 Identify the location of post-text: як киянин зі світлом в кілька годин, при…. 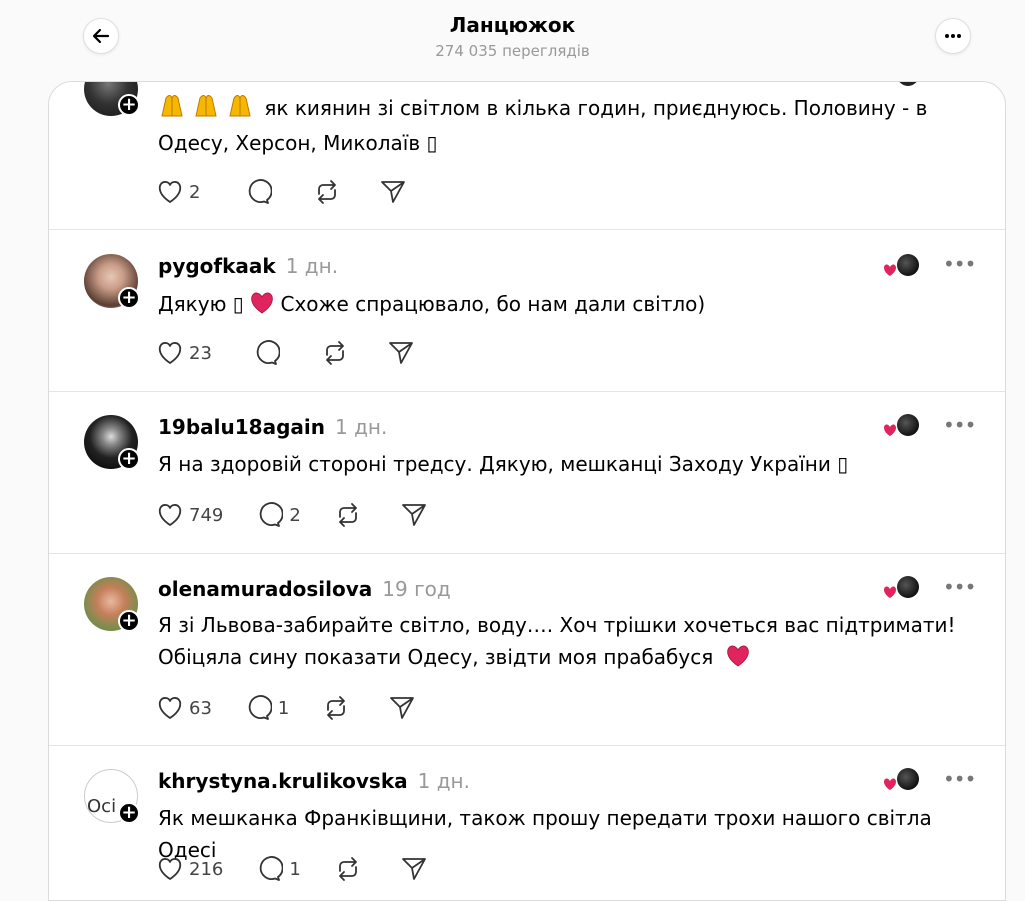
(568, 125).